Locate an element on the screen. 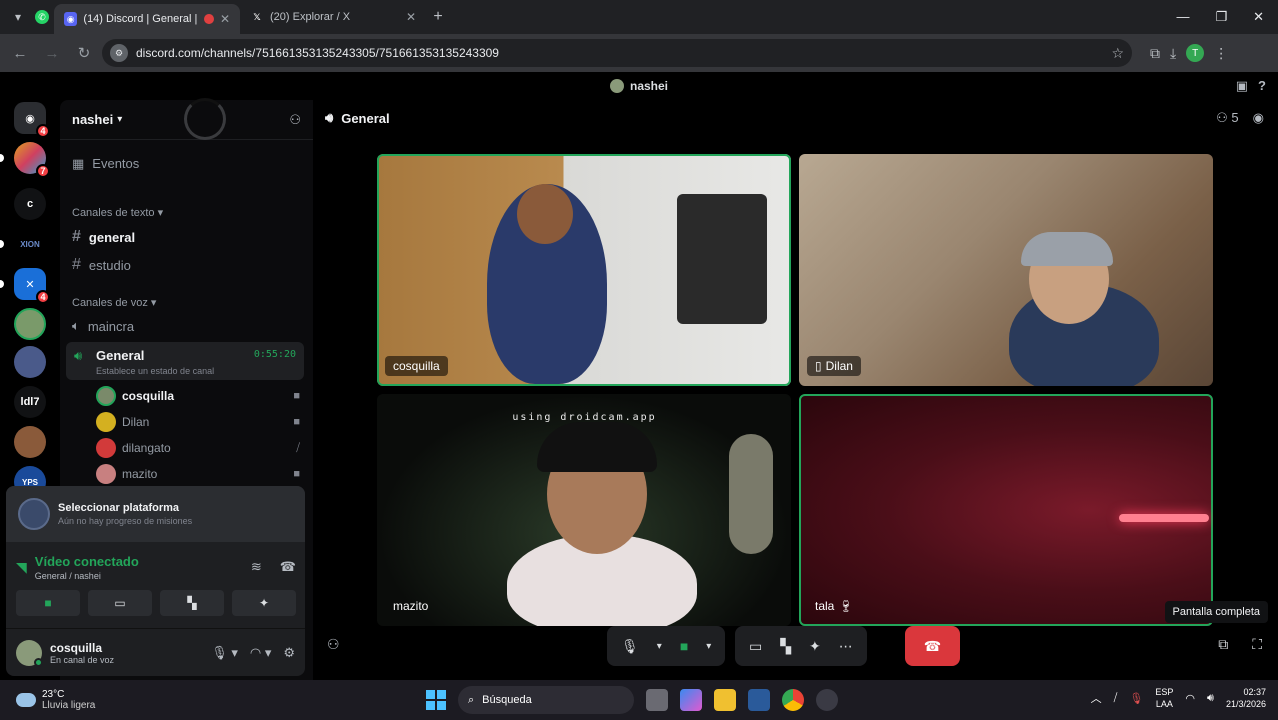  activities-icon: ▚ is located at coordinates (785, 646).